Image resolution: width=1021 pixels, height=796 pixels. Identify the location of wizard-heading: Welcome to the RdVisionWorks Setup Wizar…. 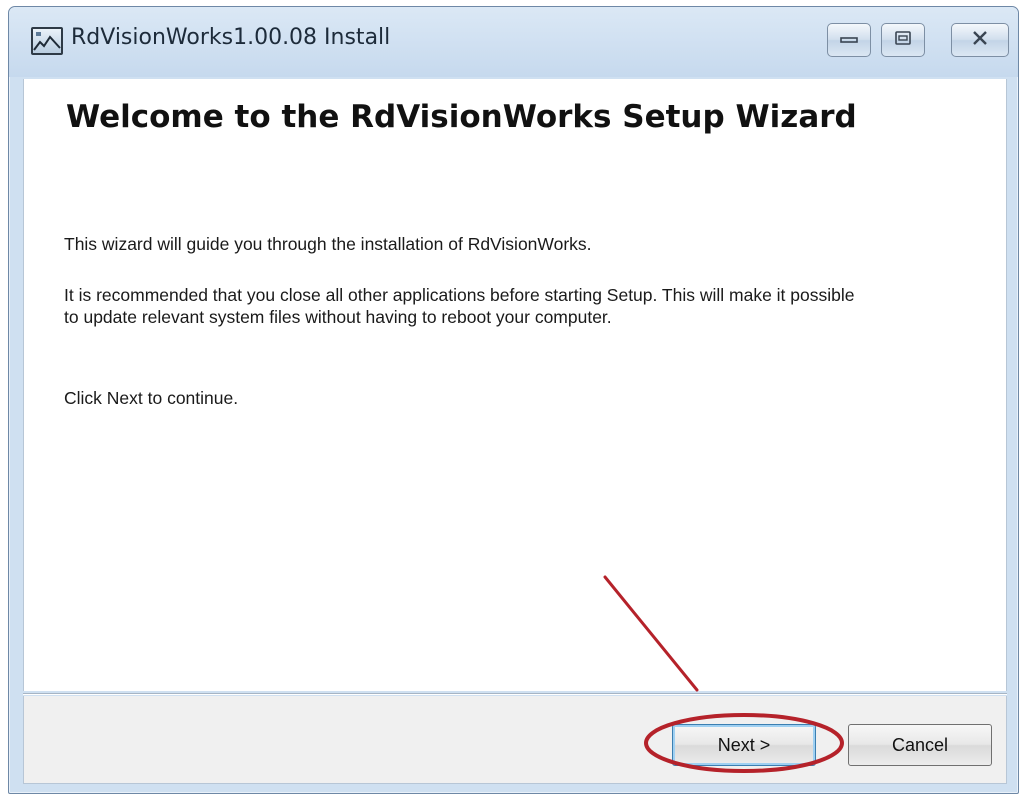
(461, 117).